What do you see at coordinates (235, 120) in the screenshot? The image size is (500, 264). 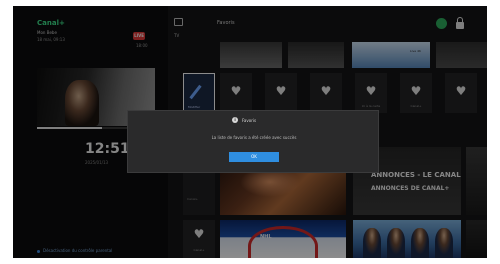 I see `info-icon: i` at bounding box center [235, 120].